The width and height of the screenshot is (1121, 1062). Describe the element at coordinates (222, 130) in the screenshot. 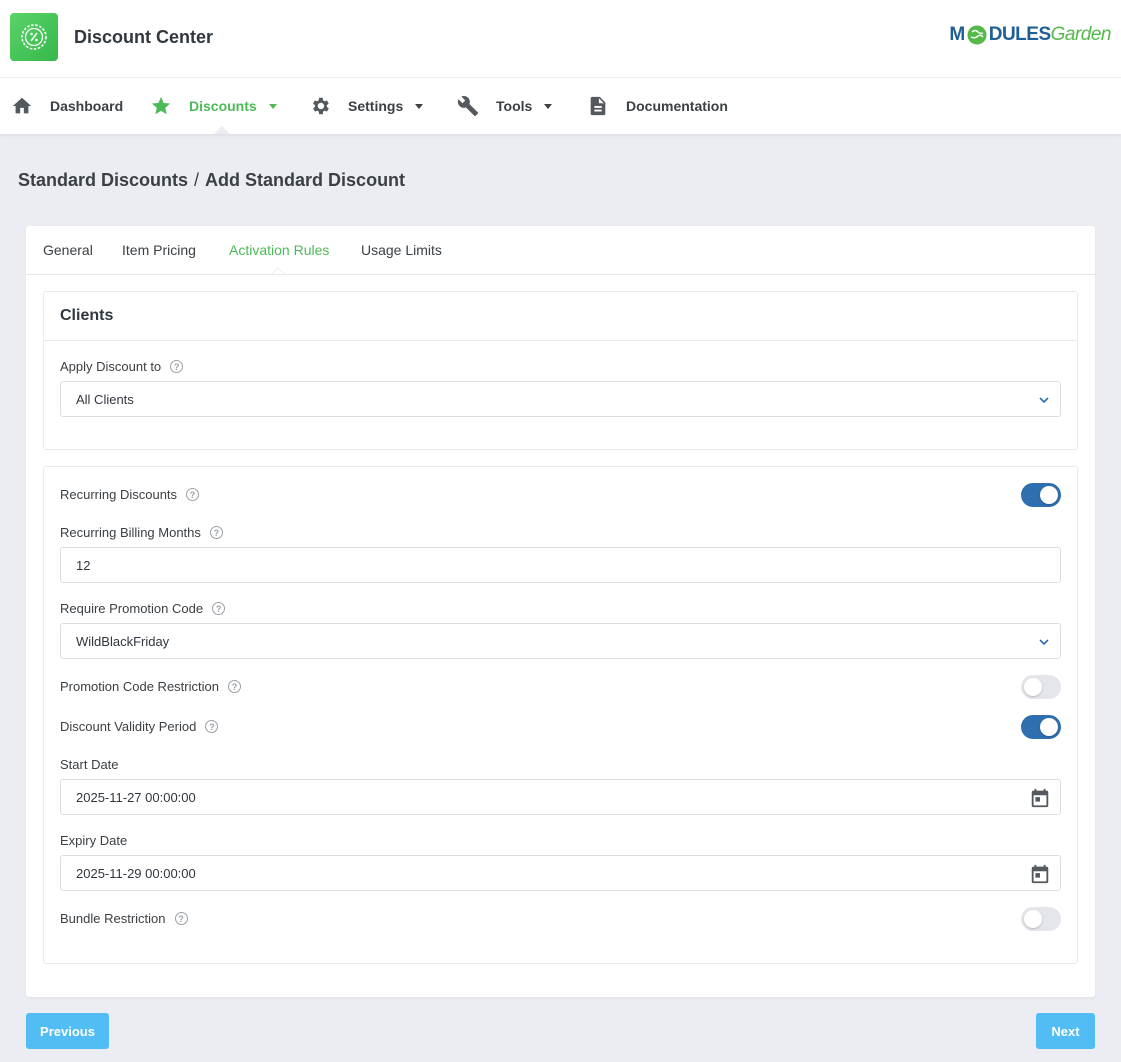

I see `active-nav-pointer` at that location.